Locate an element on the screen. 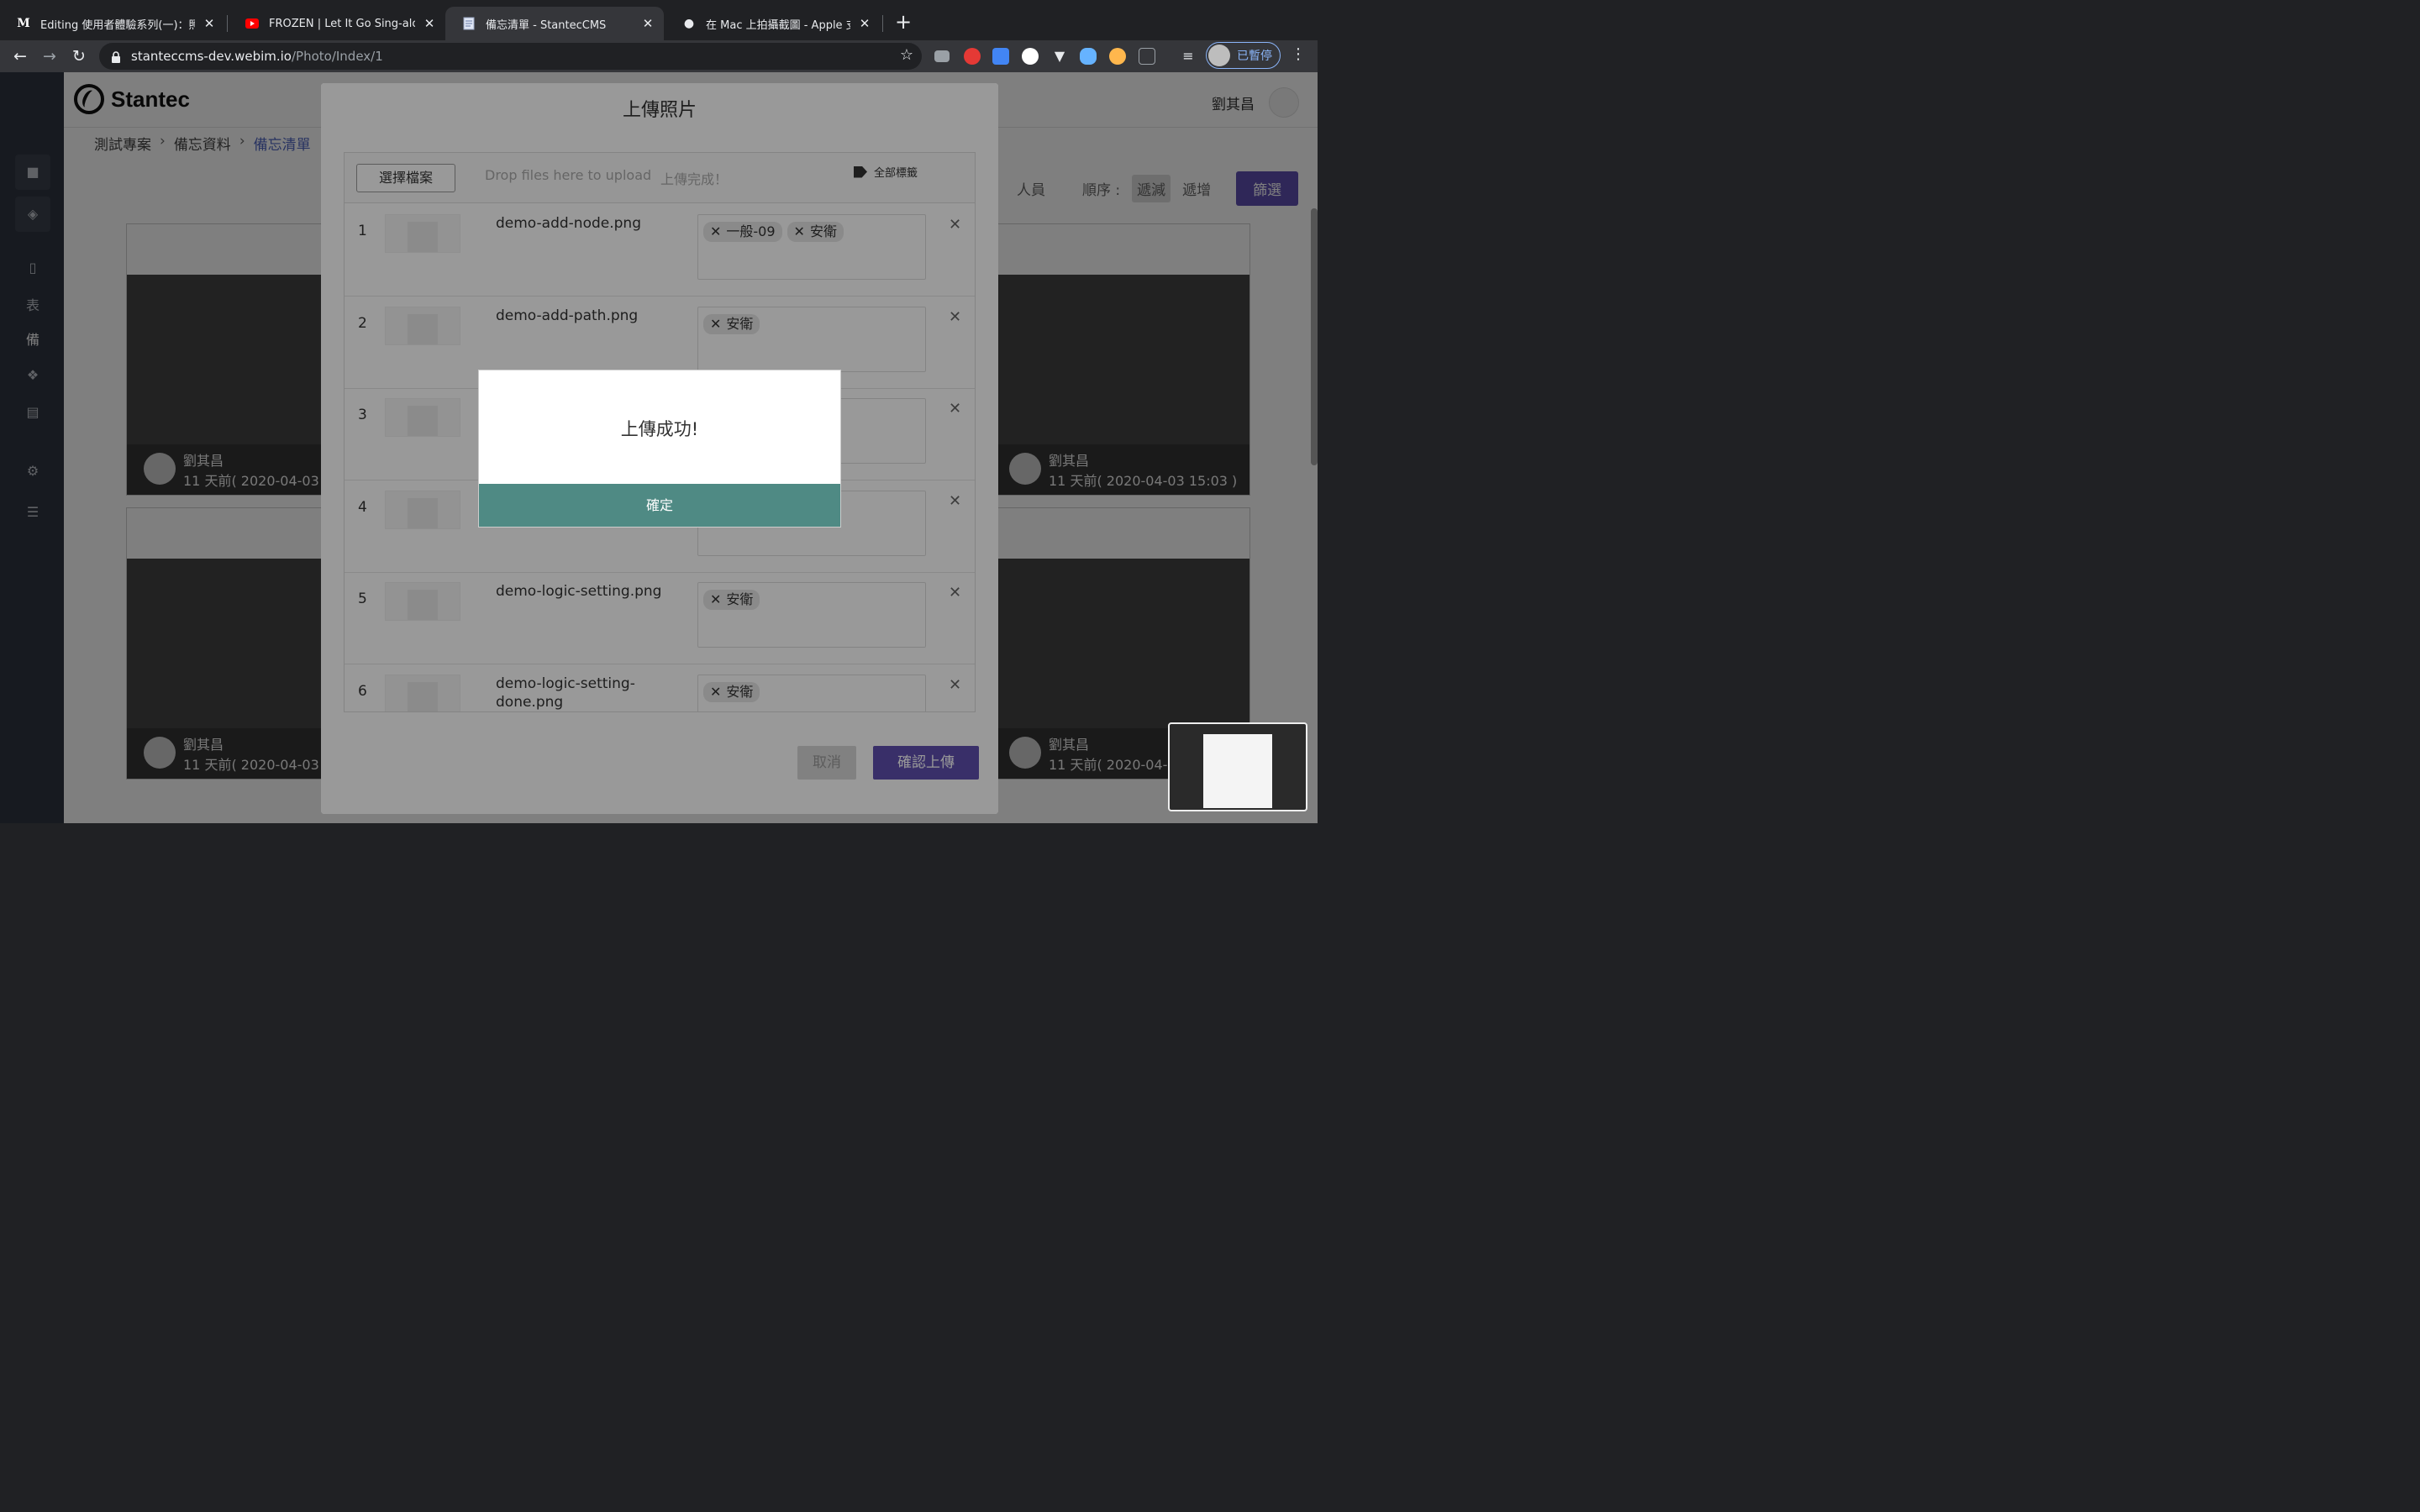 The height and width of the screenshot is (1512, 2420). reading-list-icon: ≡ is located at coordinates (1188, 56).